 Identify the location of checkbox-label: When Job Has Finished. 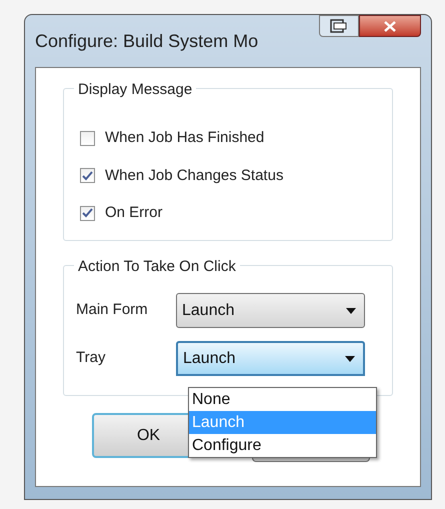
(184, 138).